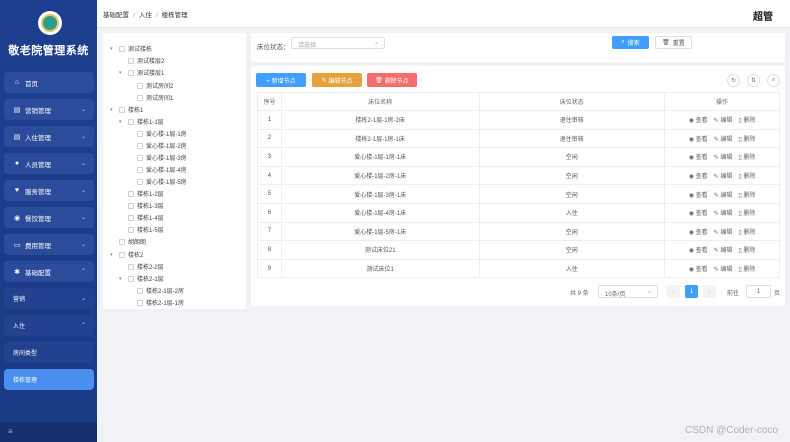 The image size is (790, 442). Describe the element at coordinates (753, 80) in the screenshot. I see `sort-icon: ⇅` at that location.